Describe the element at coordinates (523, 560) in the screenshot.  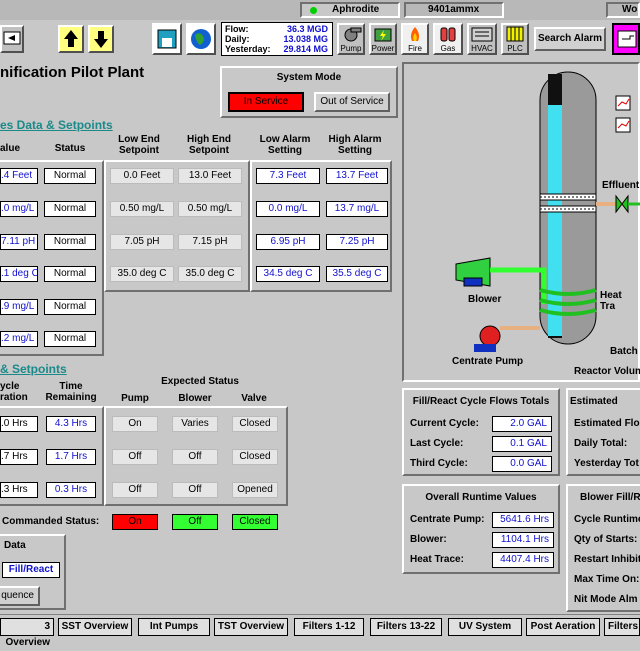
I see `runtime-heat-trace-value: 4407.4 Hrs` at that location.